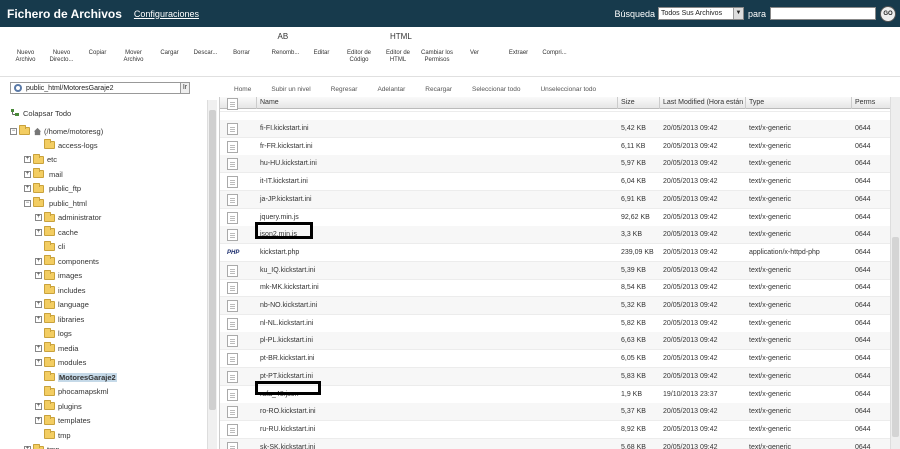 The height and width of the screenshot is (449, 900). What do you see at coordinates (56, 232) in the screenshot?
I see `tree-item-cache: + cache` at bounding box center [56, 232].